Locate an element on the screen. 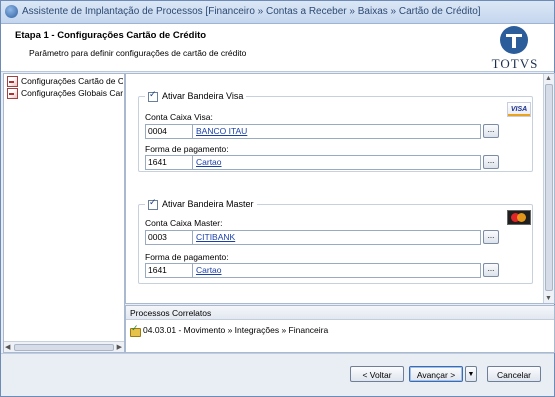 The width and height of the screenshot is (555, 397). visa-payment-desc: Cartao is located at coordinates (209, 162).